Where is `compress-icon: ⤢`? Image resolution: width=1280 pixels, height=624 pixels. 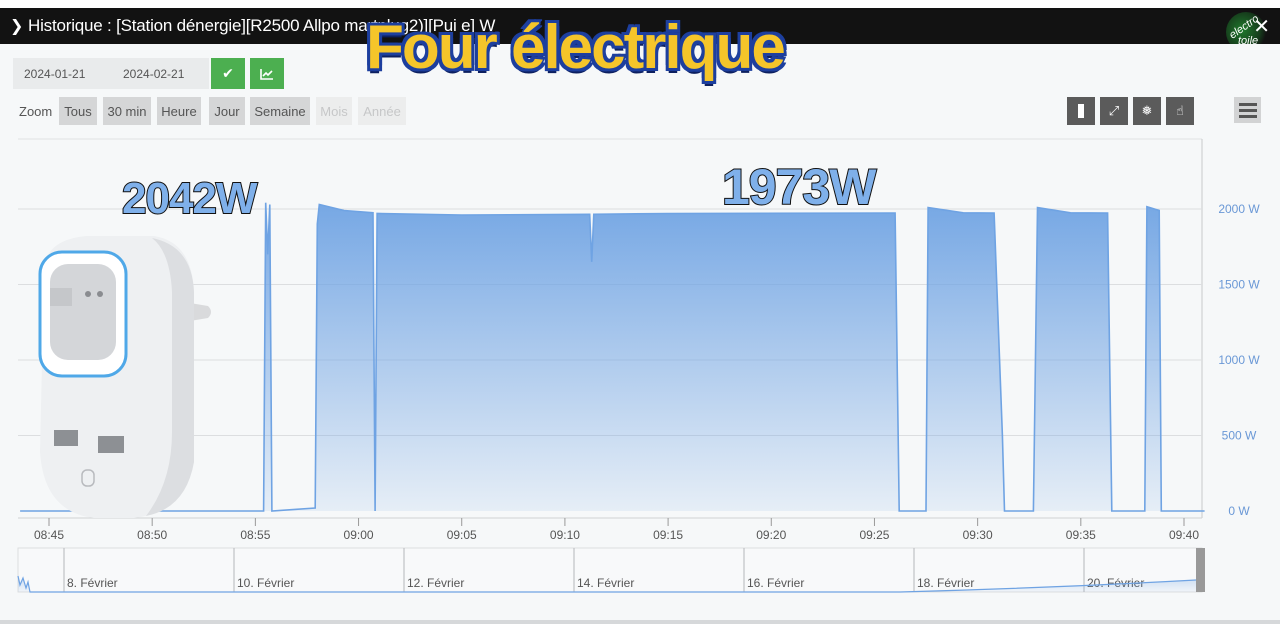
compress-icon: ⤢ is located at coordinates (1114, 110).